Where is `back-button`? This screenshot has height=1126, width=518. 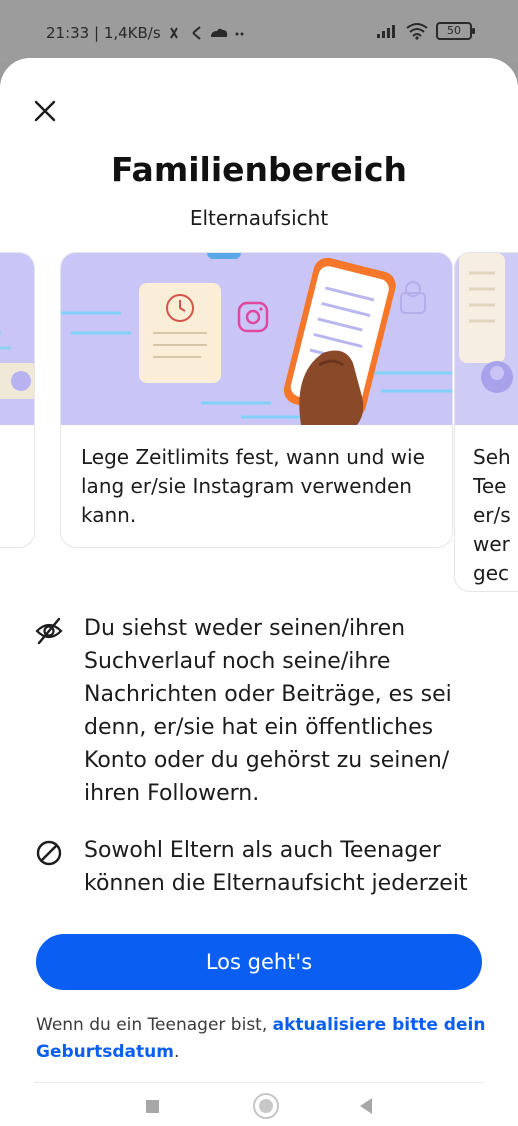 back-button is located at coordinates (366, 1106).